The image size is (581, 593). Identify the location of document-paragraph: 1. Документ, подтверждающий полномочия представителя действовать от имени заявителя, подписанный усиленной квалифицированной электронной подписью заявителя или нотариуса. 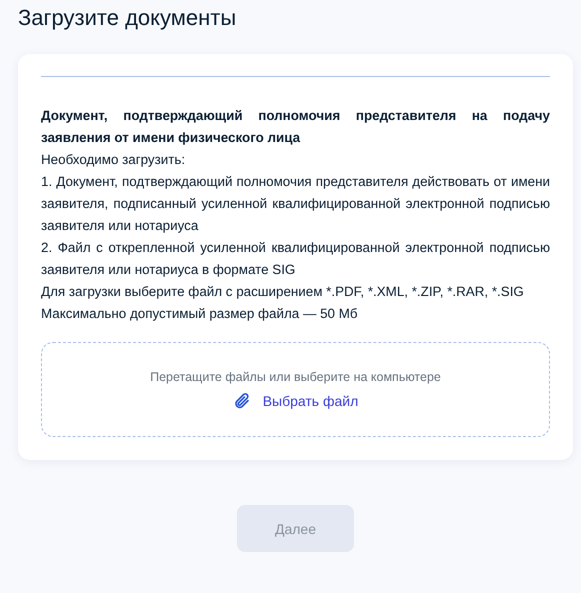
(295, 204).